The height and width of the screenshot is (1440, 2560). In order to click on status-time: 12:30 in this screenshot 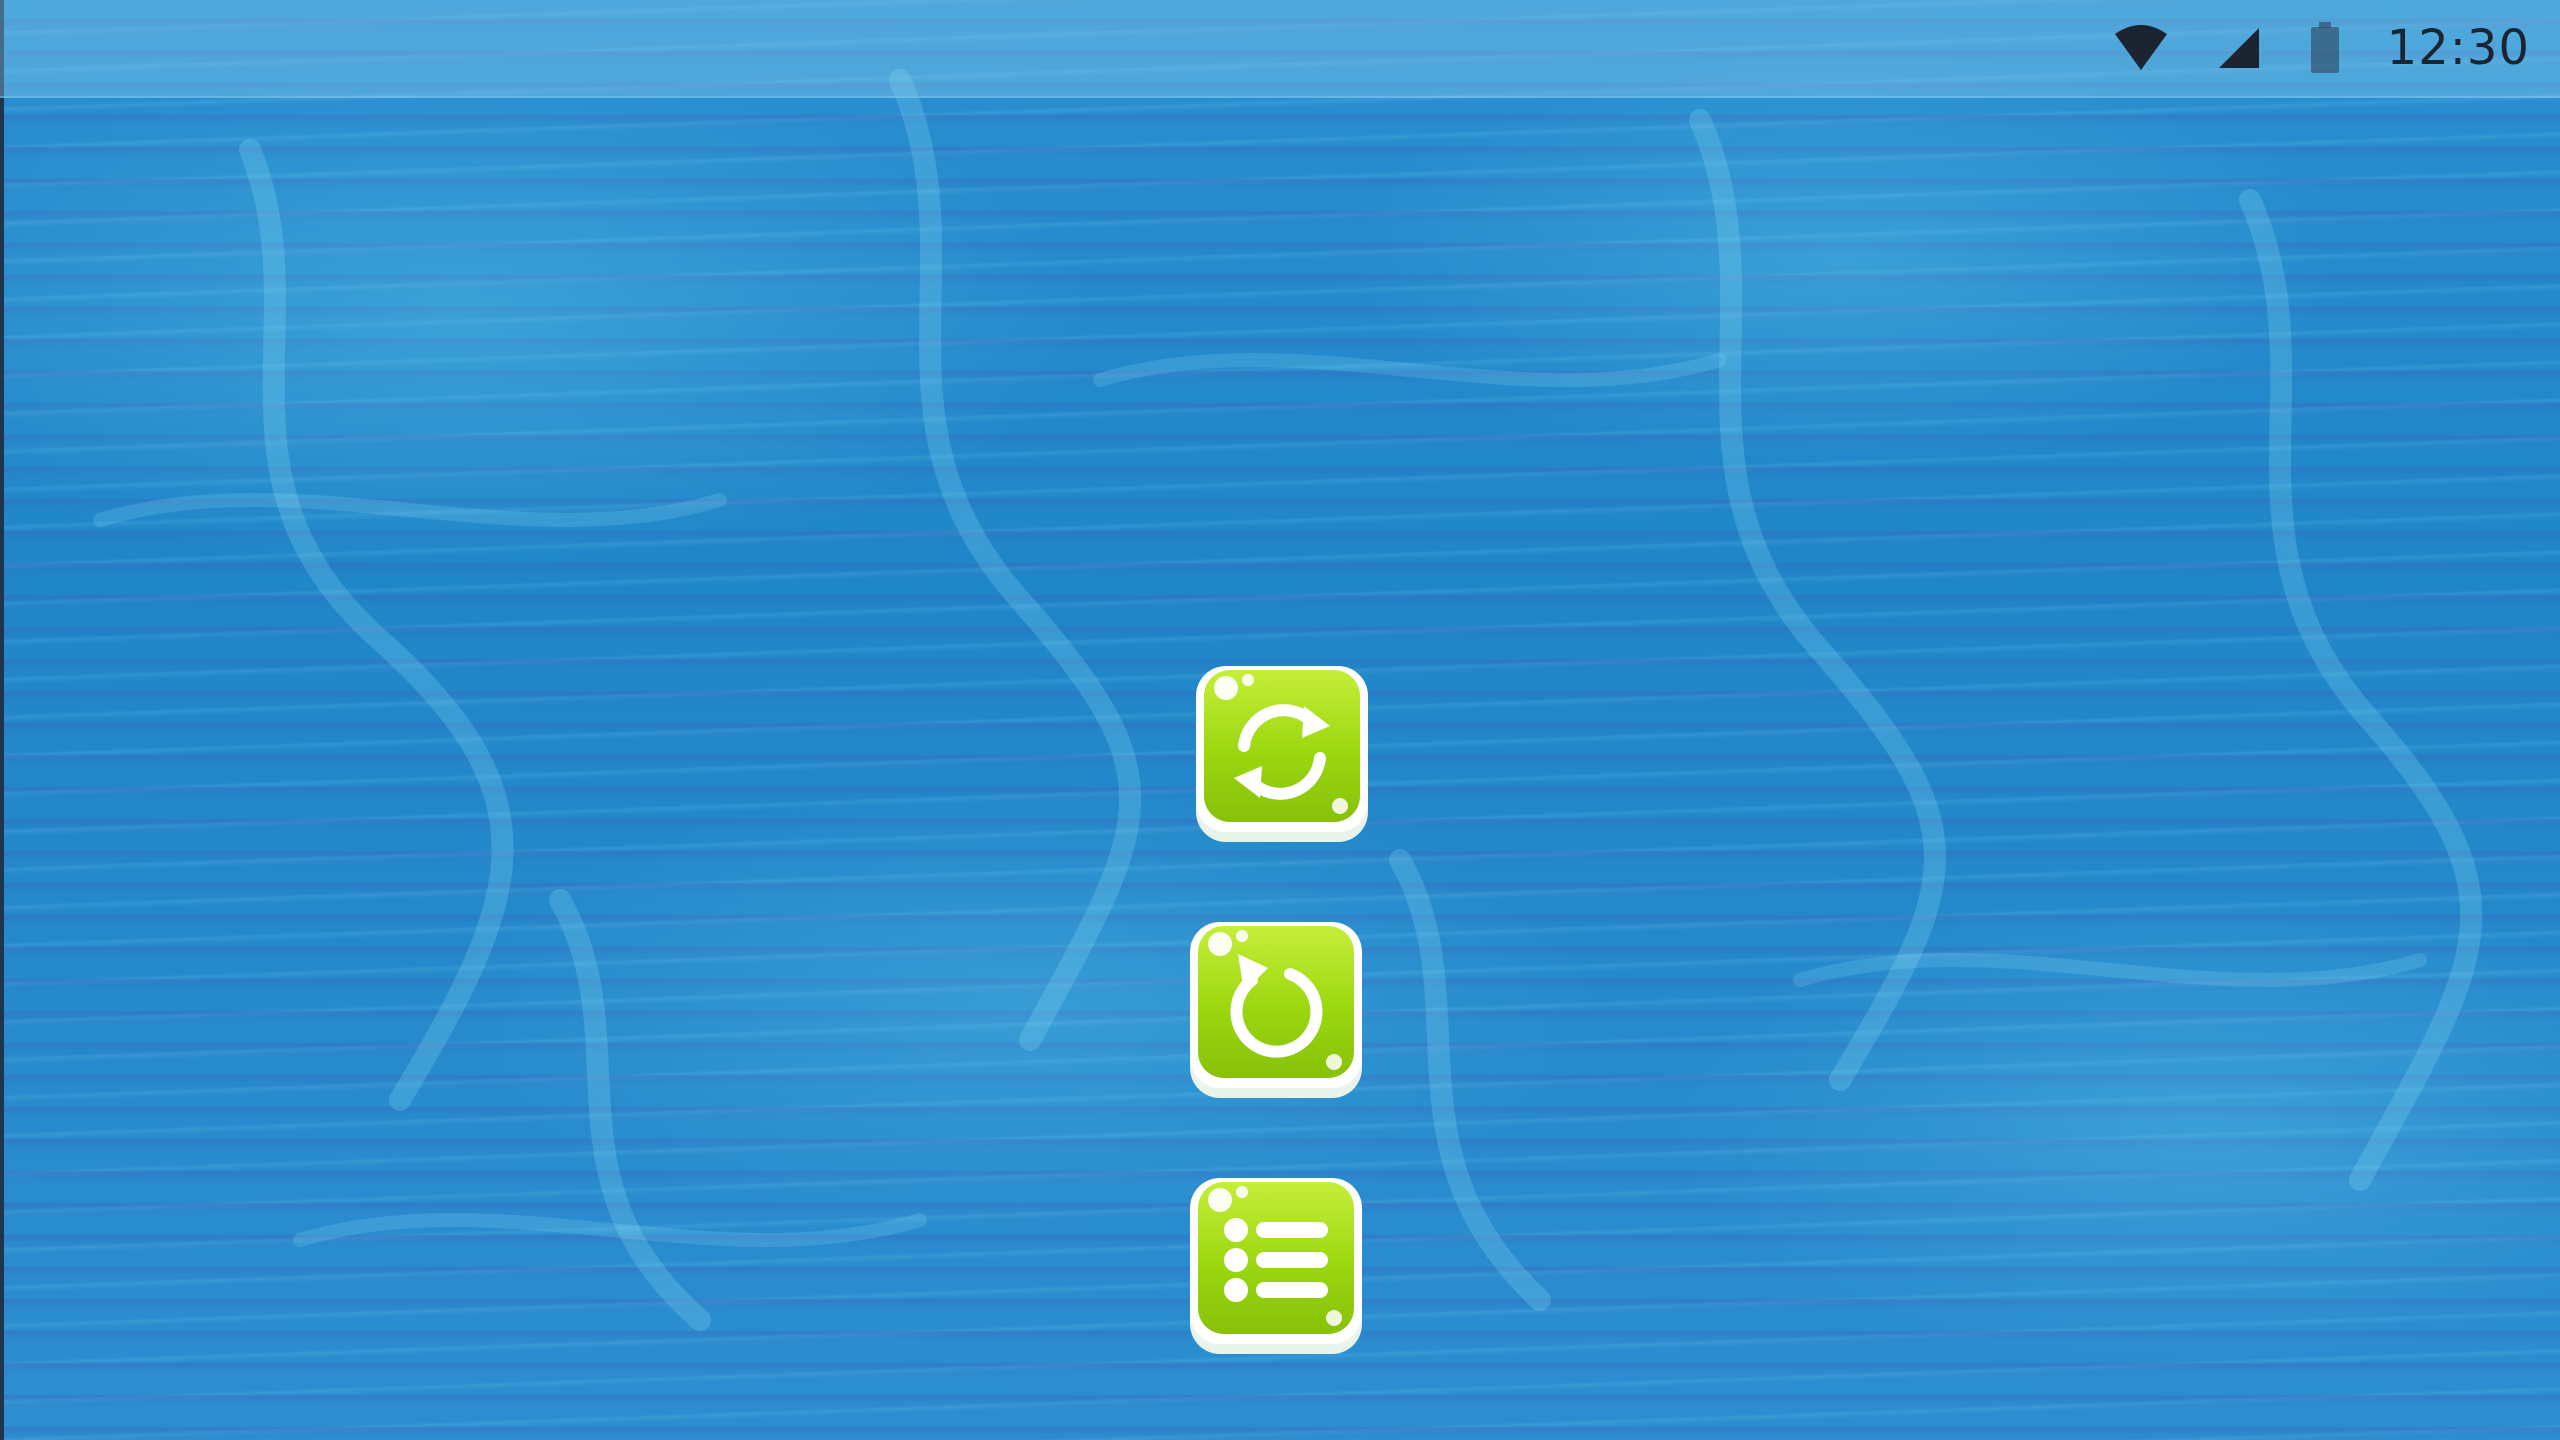, I will do `click(2458, 48)`.